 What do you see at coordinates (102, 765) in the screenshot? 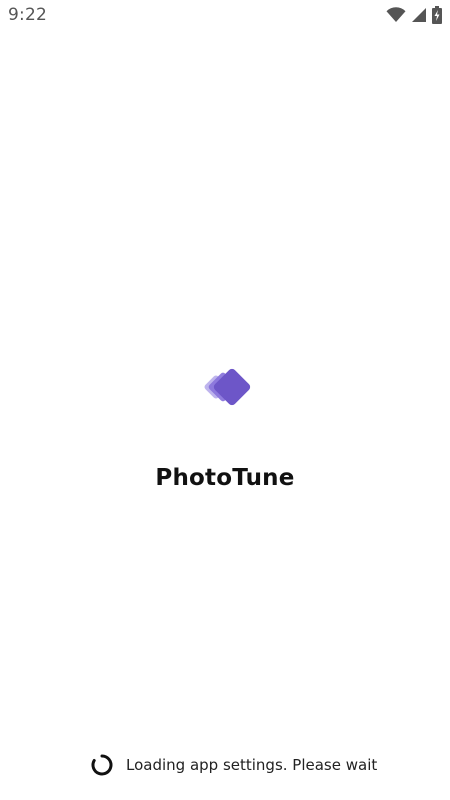
I see `loading-spinner-icon` at bounding box center [102, 765].